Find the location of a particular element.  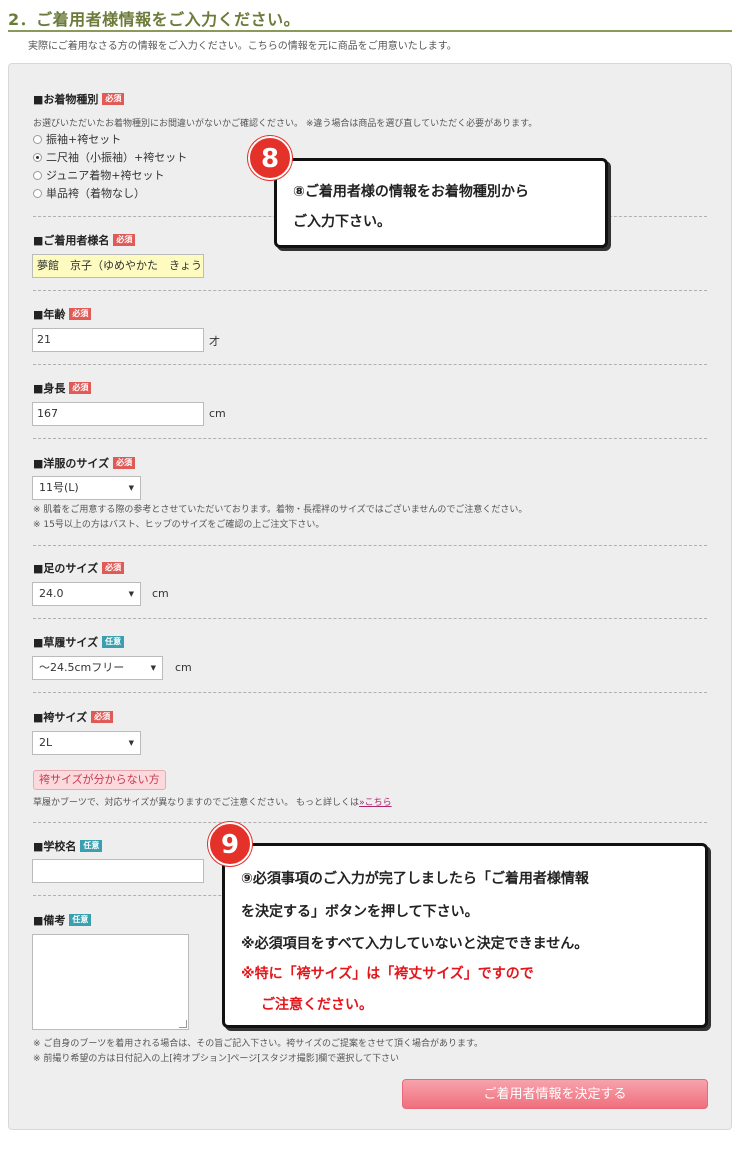

section-title: 2．ご着用者様情報をご入力ください。 is located at coordinates (154, 19).